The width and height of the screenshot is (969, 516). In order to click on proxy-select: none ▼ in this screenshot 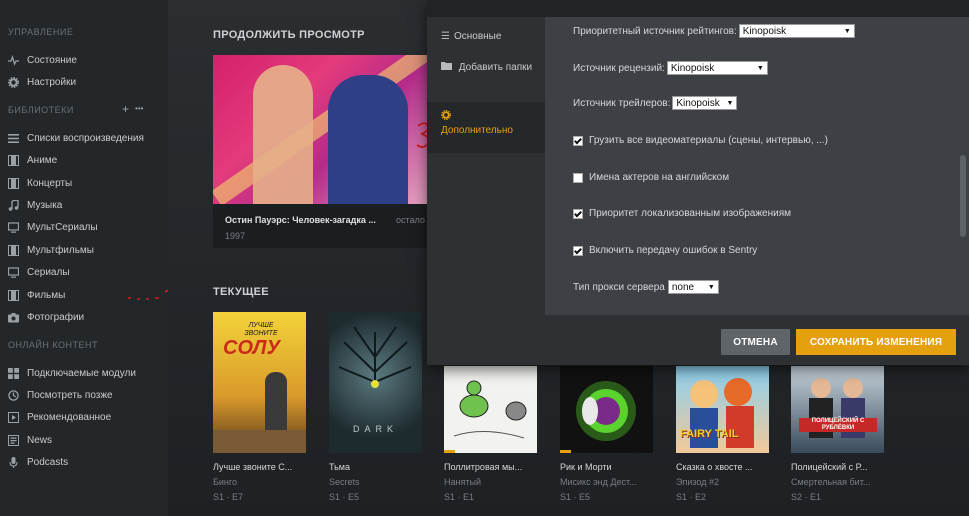, I will do `click(693, 287)`.